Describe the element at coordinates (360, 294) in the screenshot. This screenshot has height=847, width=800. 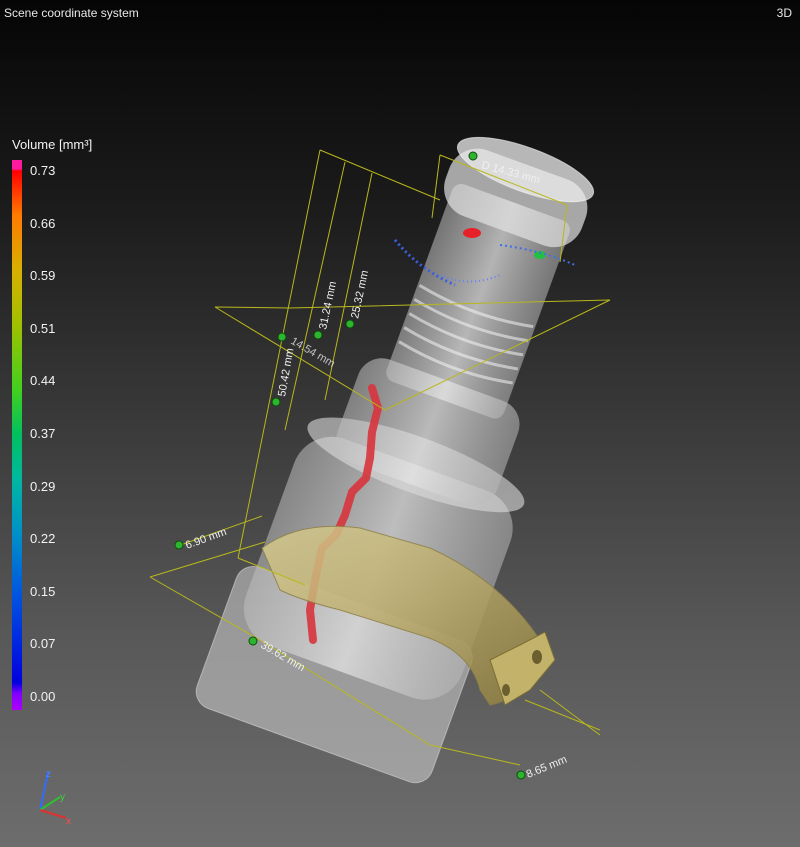
I see `height-label-3: 25.32 mm` at that location.